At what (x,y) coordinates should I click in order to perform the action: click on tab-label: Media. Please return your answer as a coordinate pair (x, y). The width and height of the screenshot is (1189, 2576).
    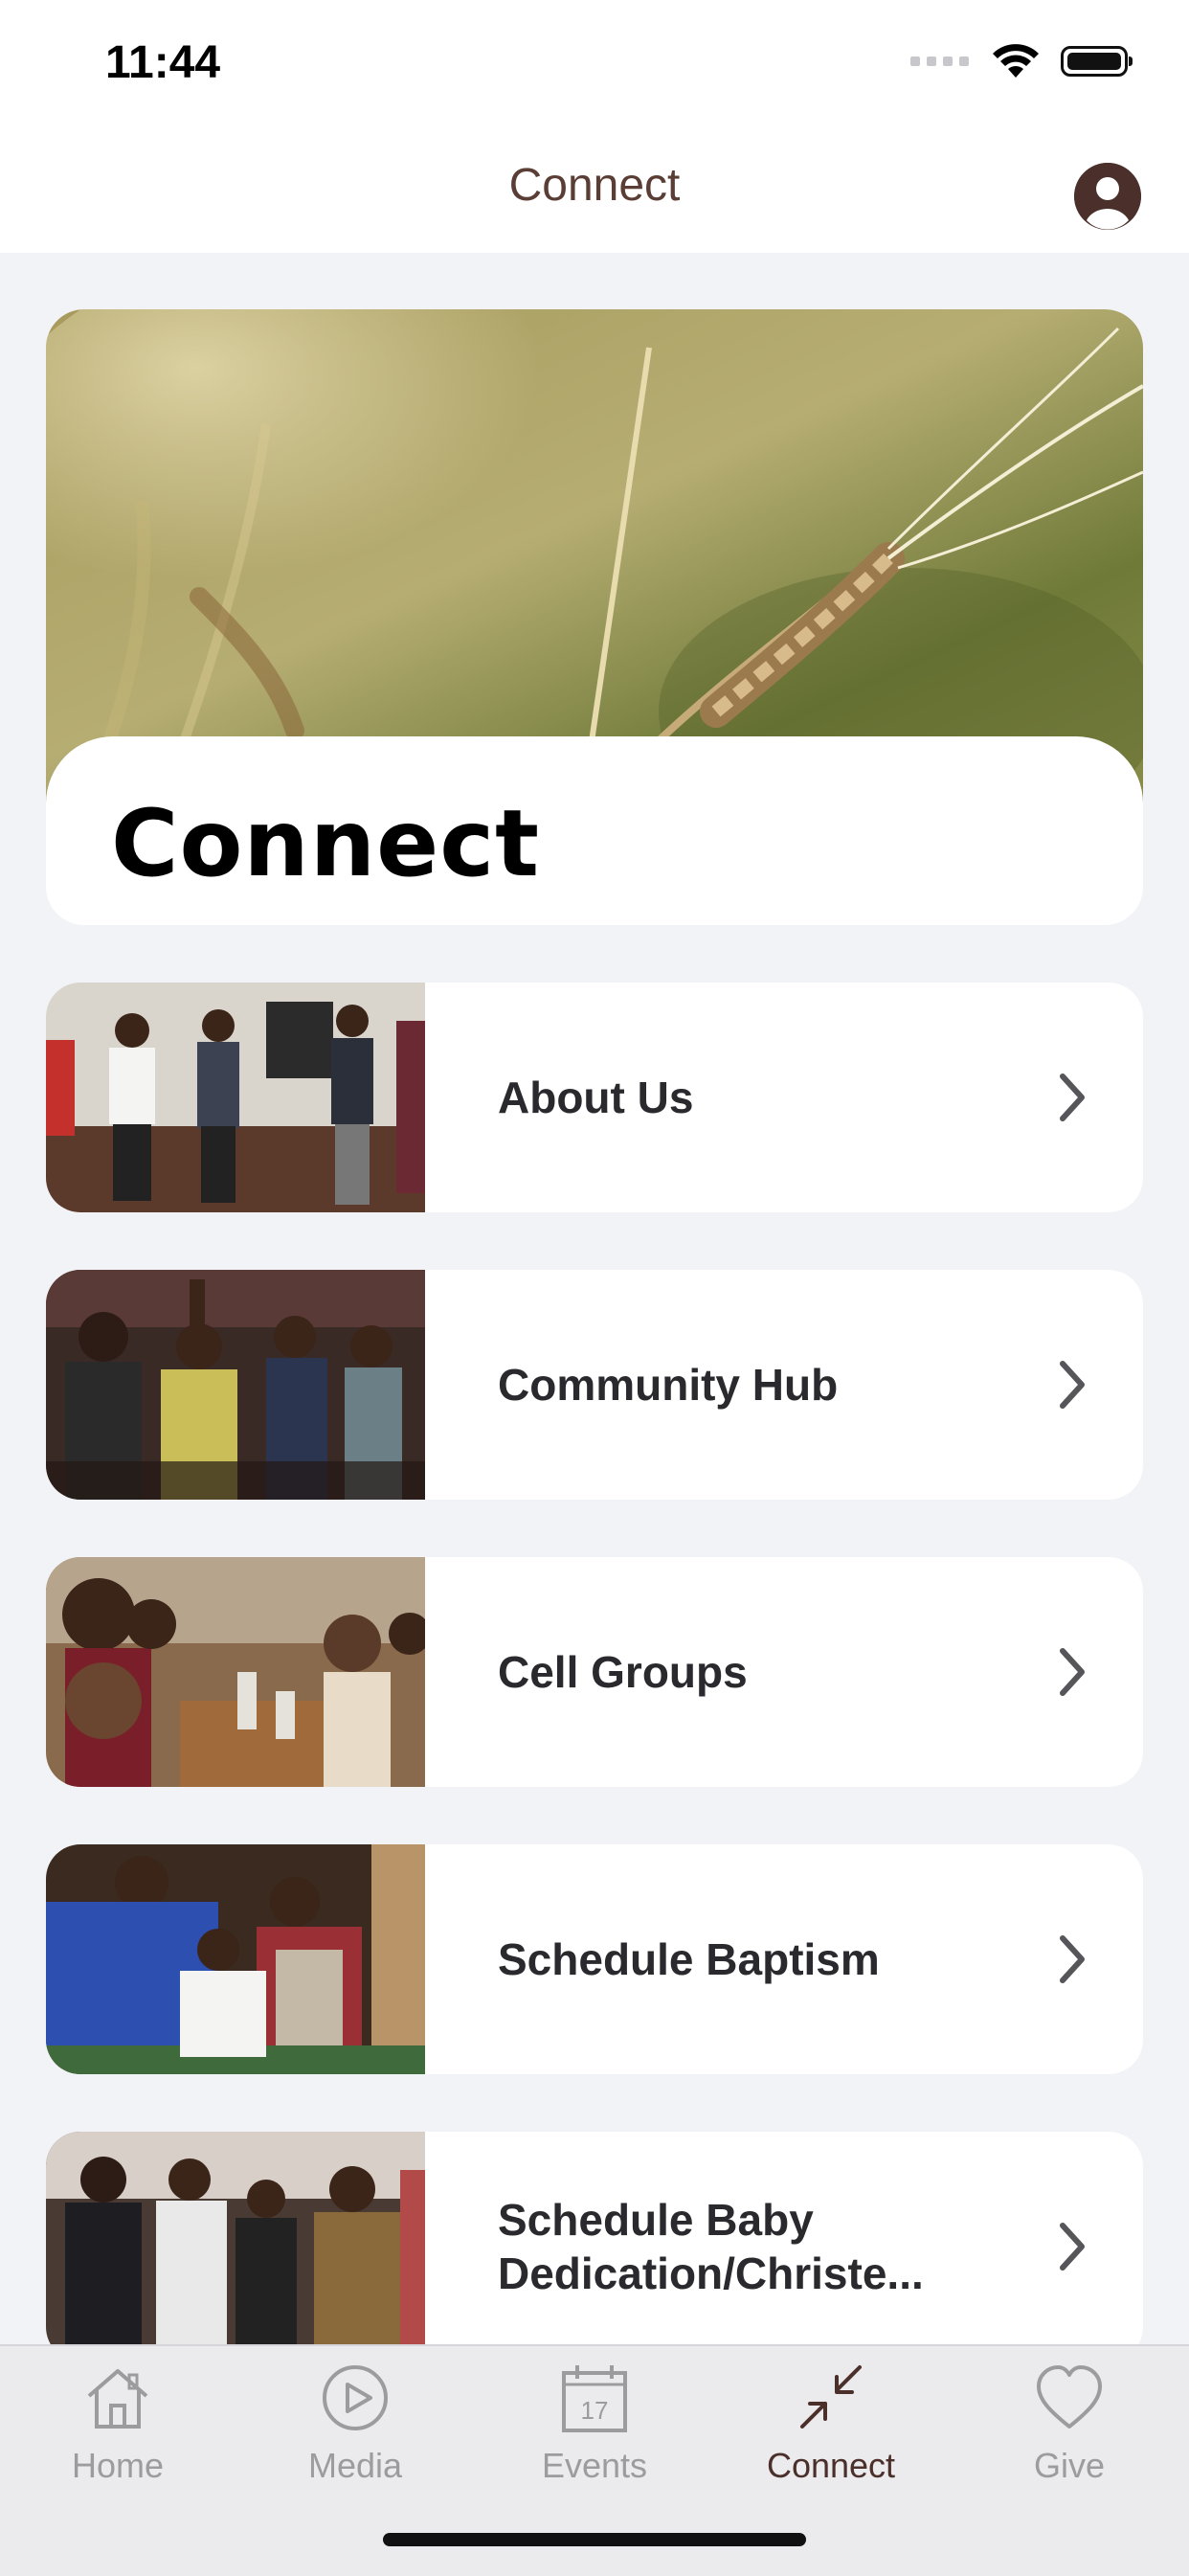
    Looking at the image, I should click on (355, 2465).